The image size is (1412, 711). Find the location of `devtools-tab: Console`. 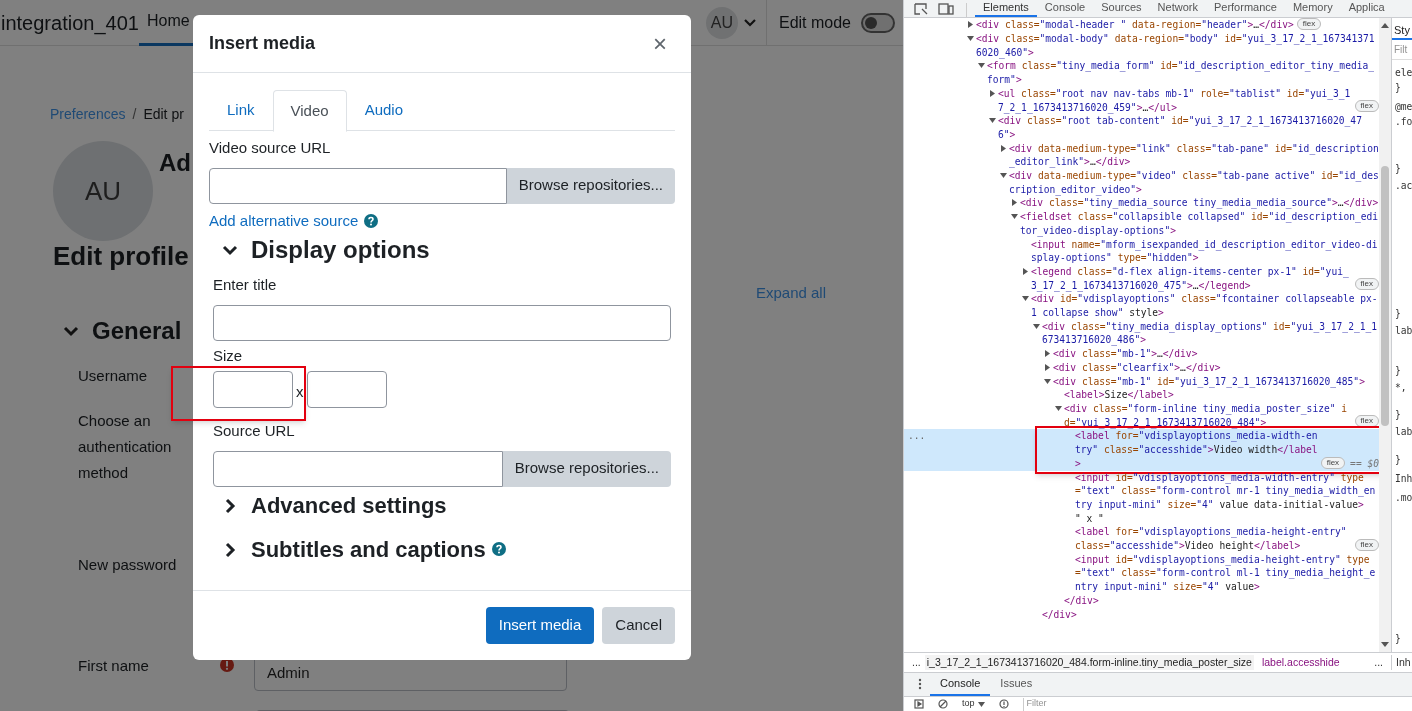

devtools-tab: Console is located at coordinates (1065, 8).